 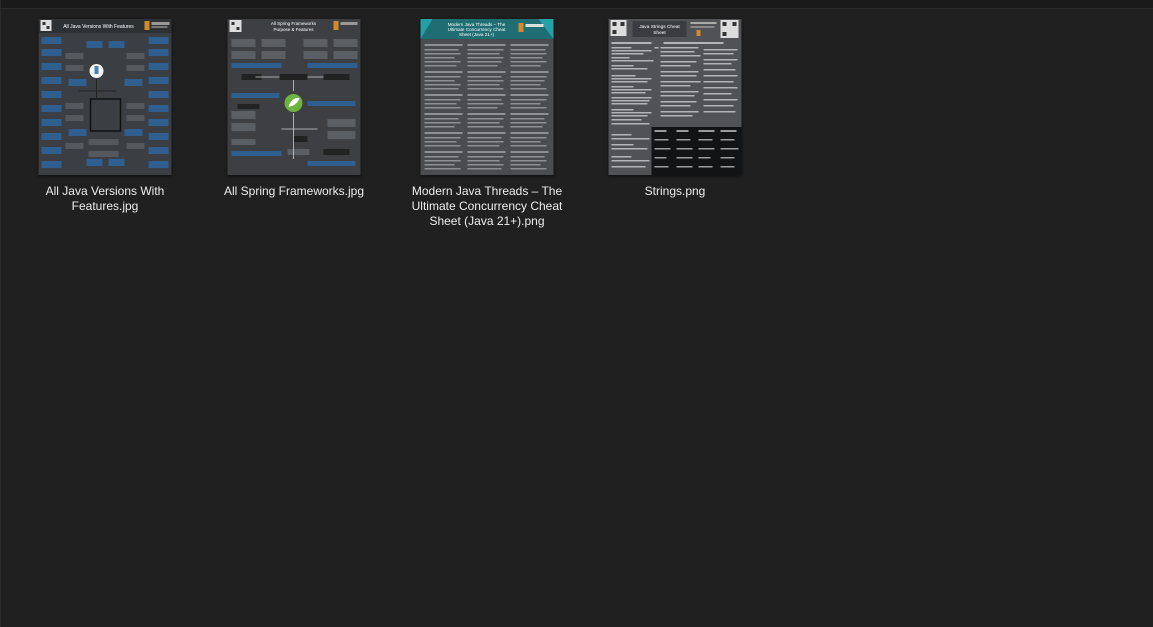 I want to click on svg-text: Sheet (Java 21+), so click(x=477, y=34).